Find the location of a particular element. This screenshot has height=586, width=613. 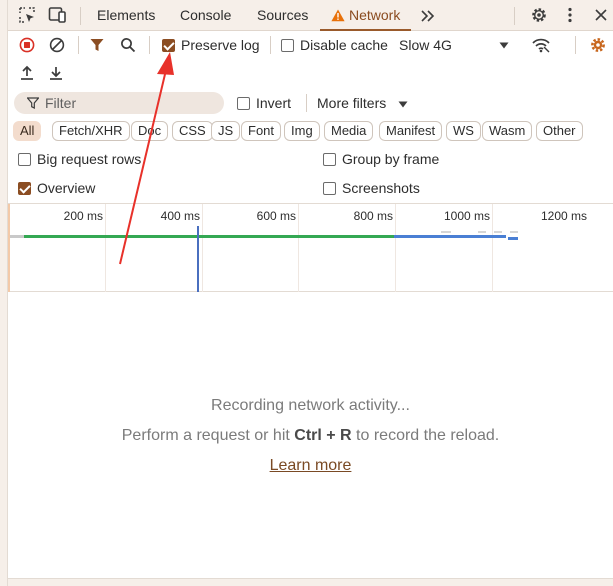

learn-more-link: Learn more is located at coordinates (311, 465).